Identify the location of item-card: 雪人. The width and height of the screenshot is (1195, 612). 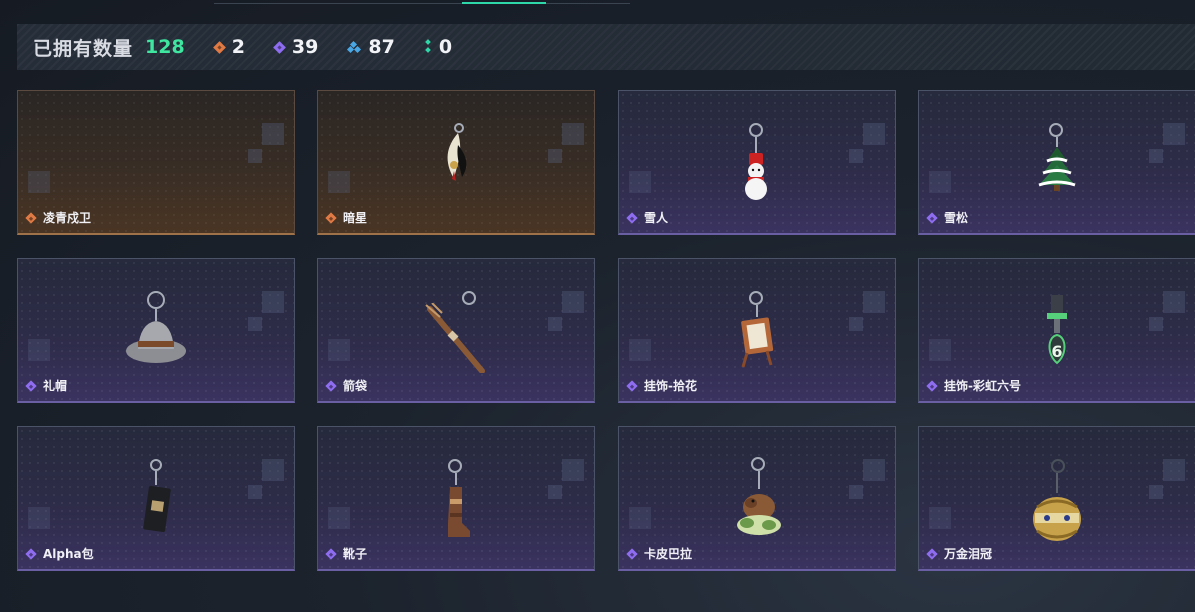
(757, 162).